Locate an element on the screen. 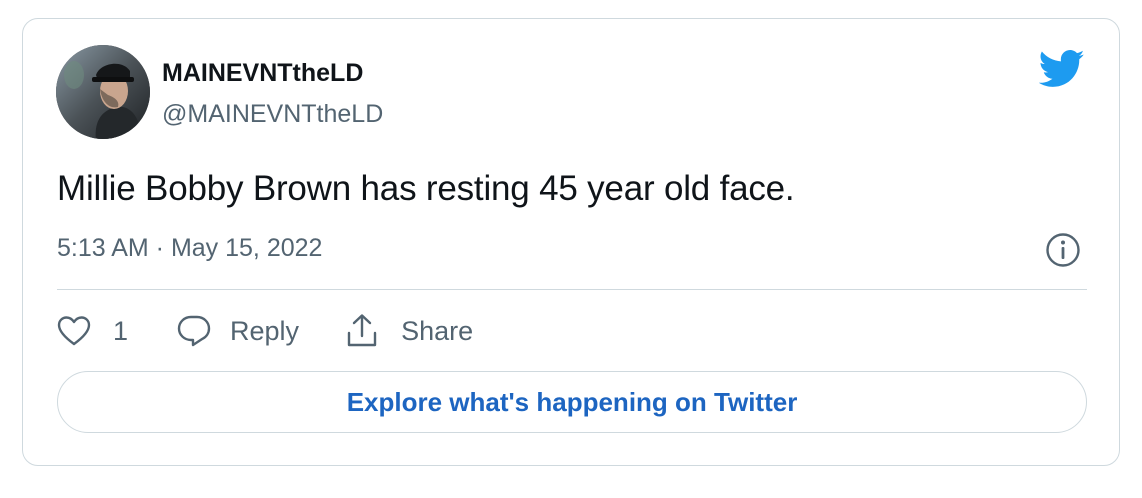 This screenshot has height=498, width=1142. author-display-name: MAINEVNTtheLD is located at coordinates (262, 73).